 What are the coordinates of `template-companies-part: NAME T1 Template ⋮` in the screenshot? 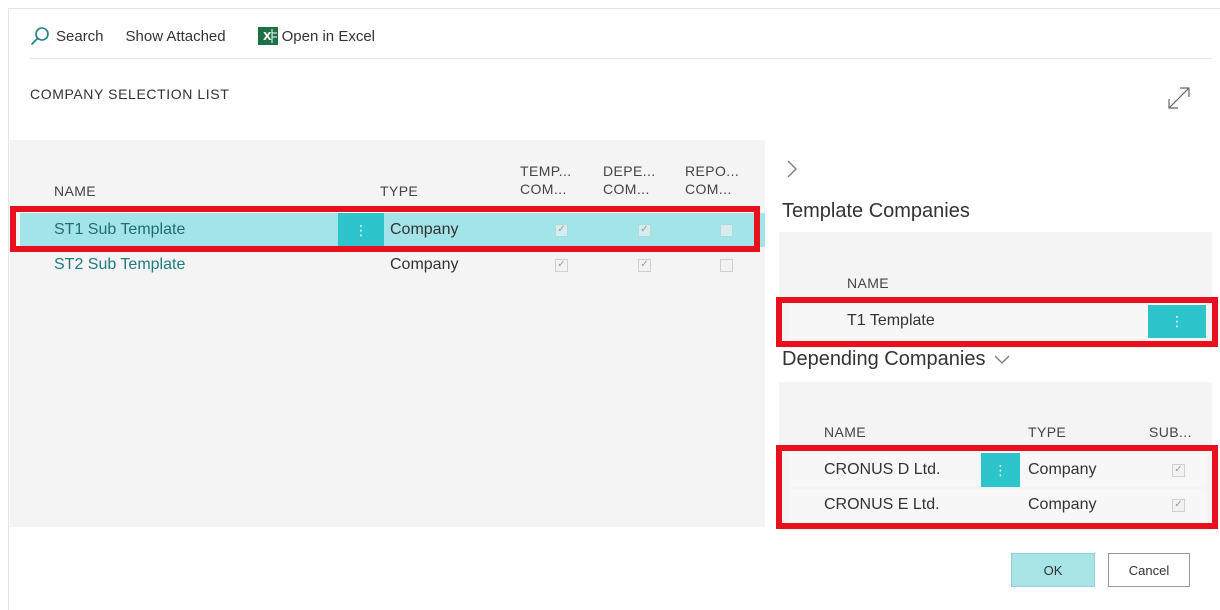 It's located at (995, 290).